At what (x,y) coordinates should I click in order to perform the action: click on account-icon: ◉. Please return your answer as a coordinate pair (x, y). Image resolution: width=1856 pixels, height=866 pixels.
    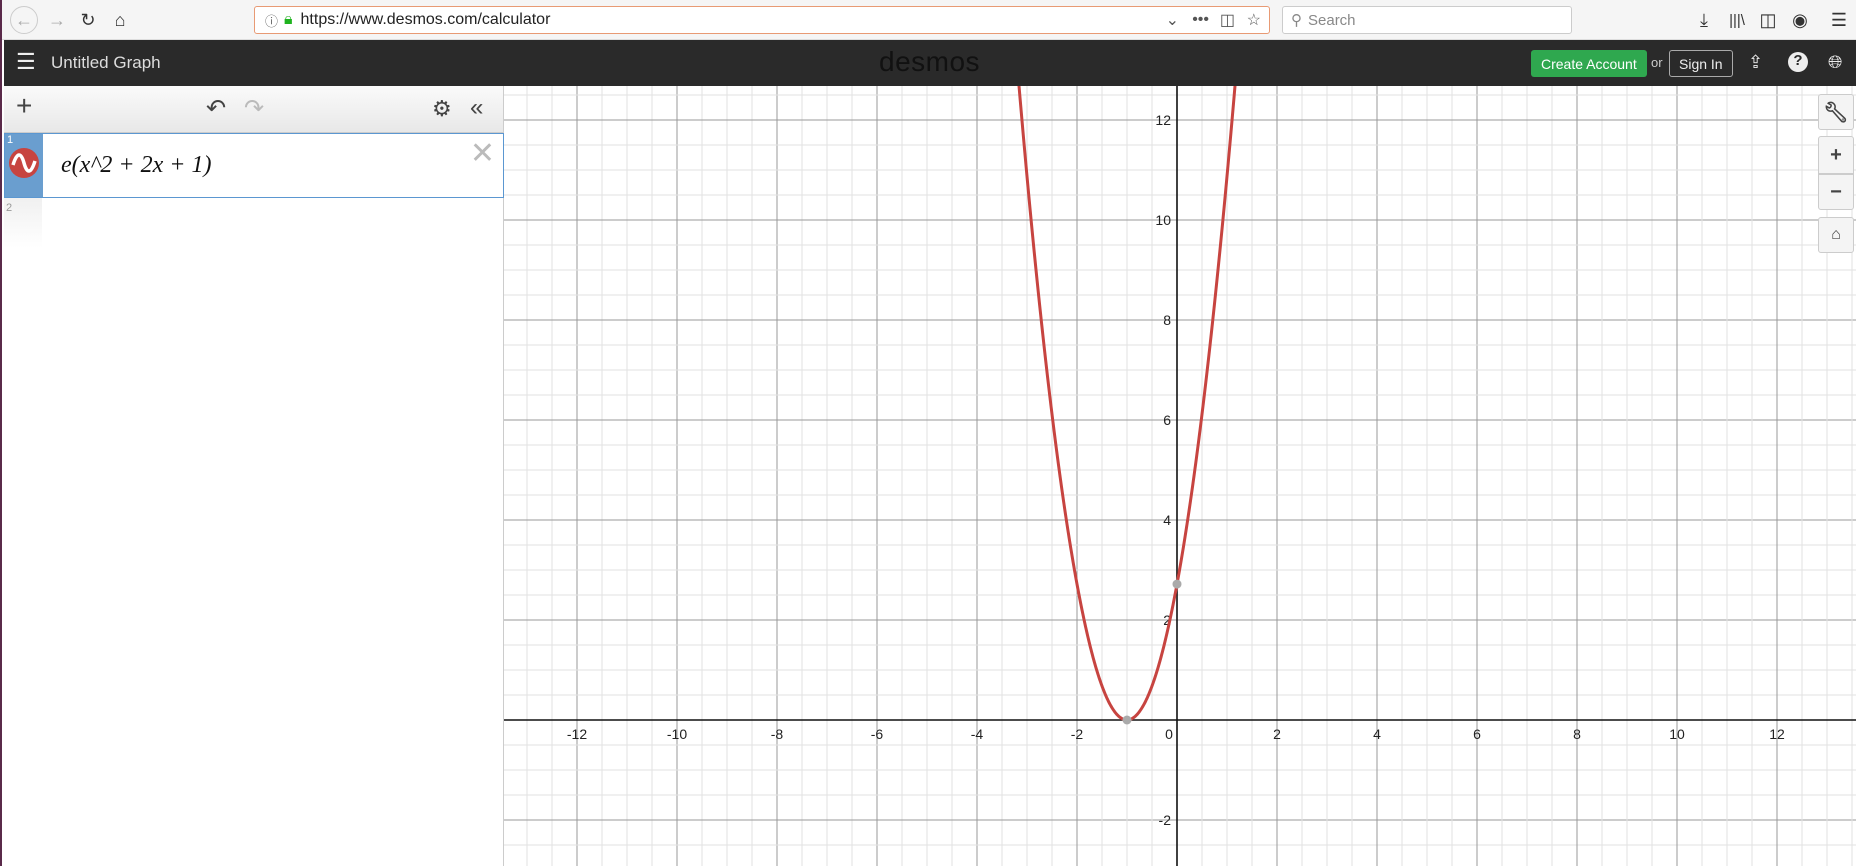
    Looking at the image, I should click on (1800, 20).